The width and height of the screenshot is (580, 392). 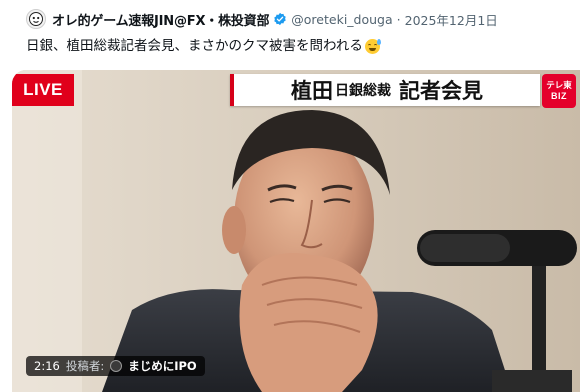 I want to click on tweet-text: 日銀、植田総裁記者会見、まさかのクマ被害を問われる, so click(x=203, y=46).